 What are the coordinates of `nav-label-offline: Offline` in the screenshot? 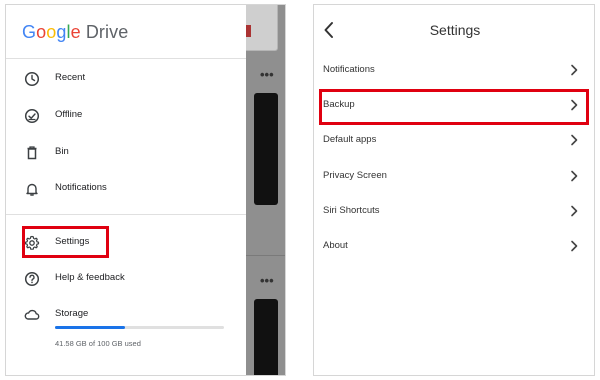 It's located at (69, 114).